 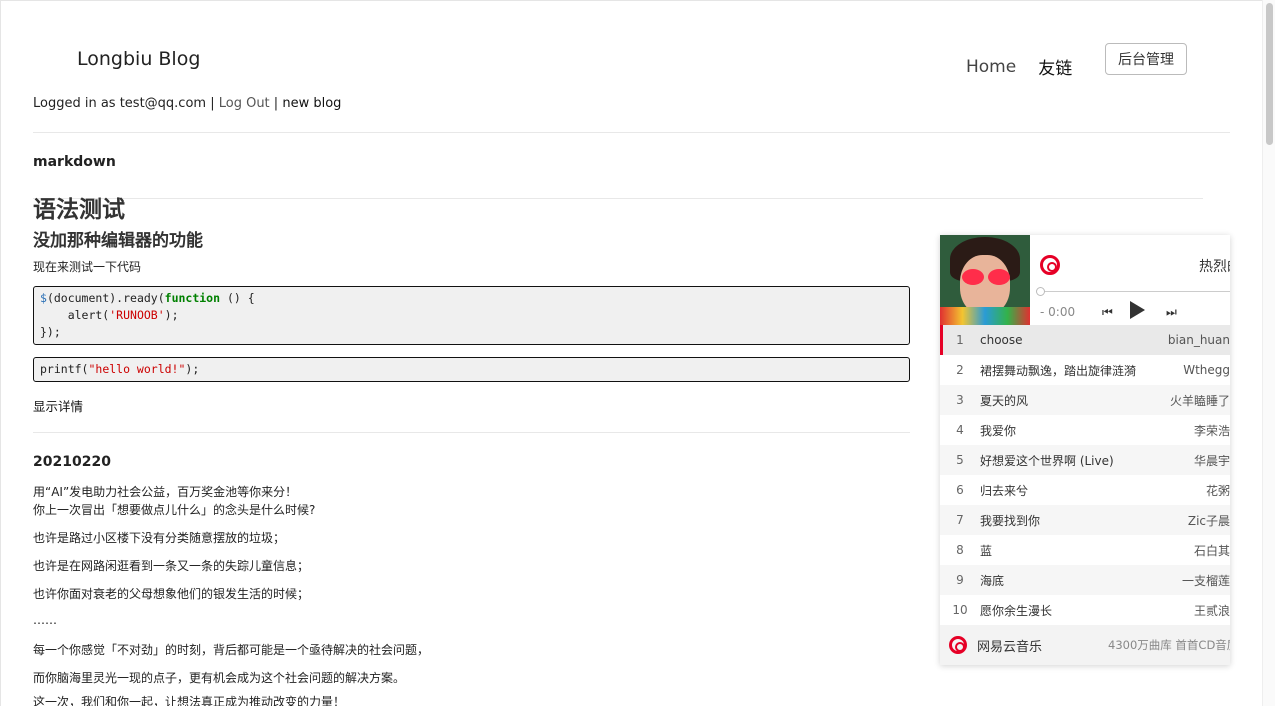 What do you see at coordinates (1055, 66) in the screenshot?
I see `nav-friend-links: 友链` at bounding box center [1055, 66].